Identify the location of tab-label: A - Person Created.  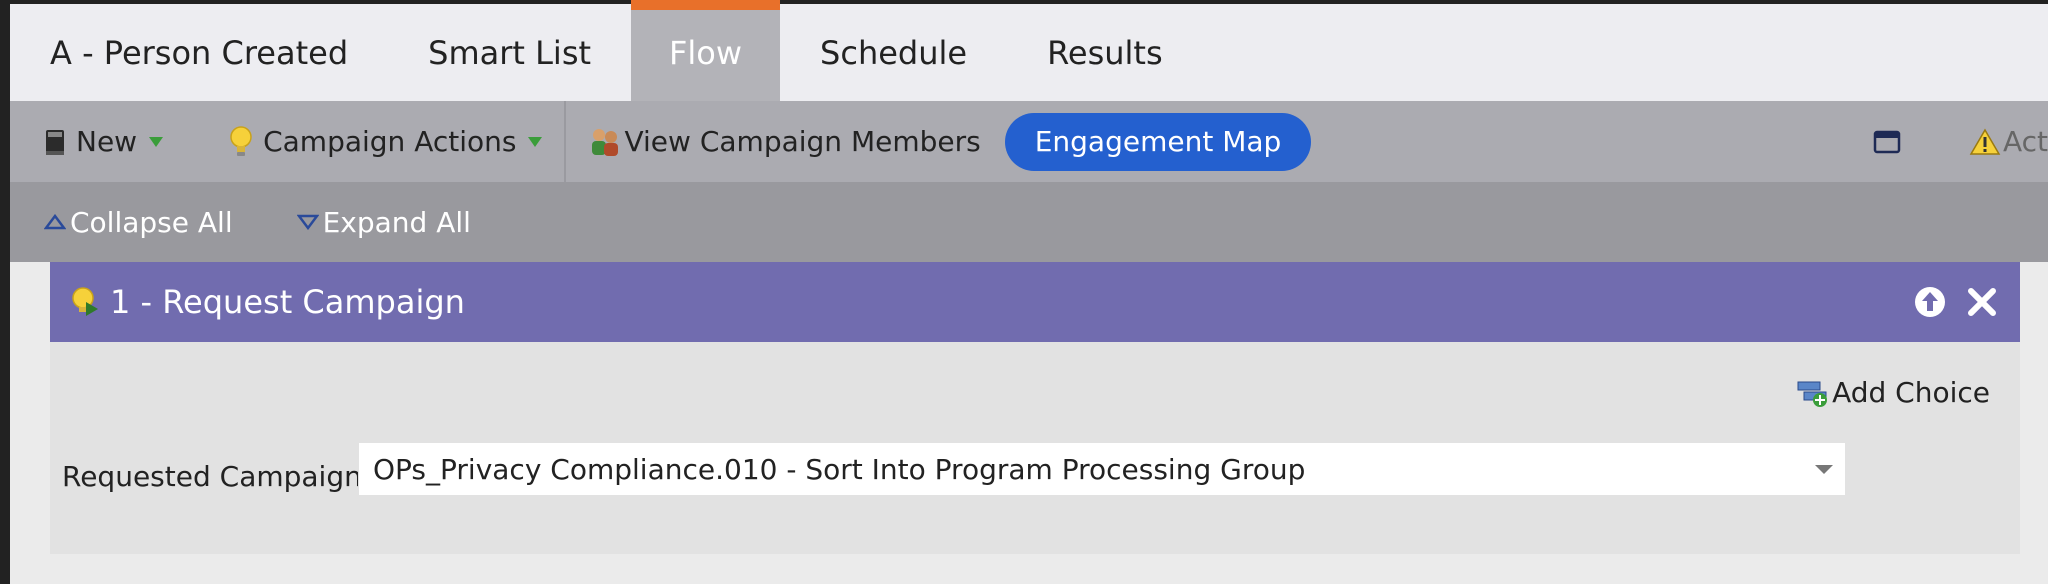
(199, 52).